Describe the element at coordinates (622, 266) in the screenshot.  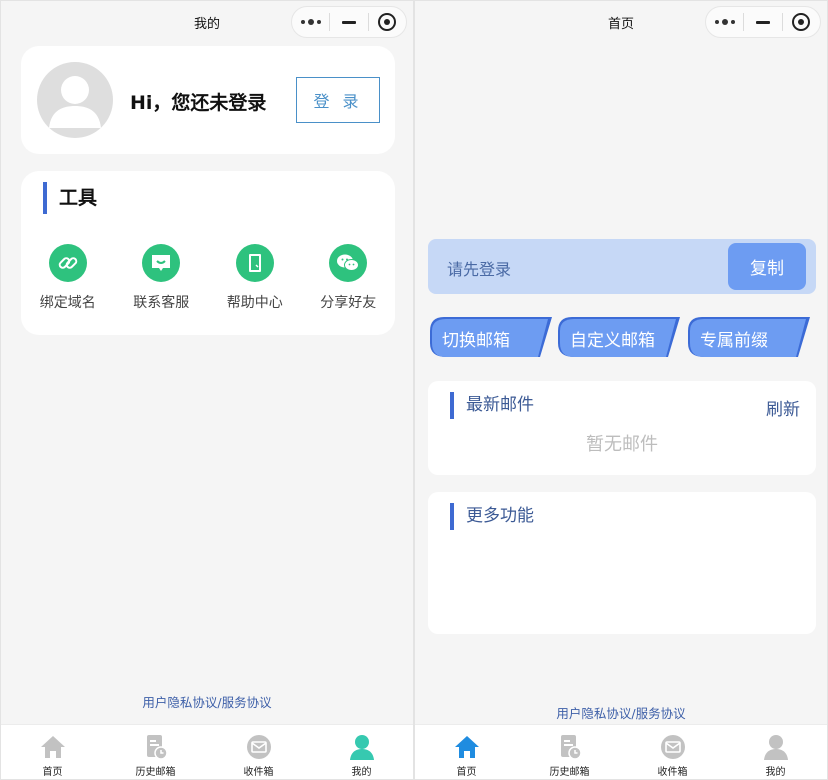
I see `email-address-bar: 请先登录 复制` at that location.